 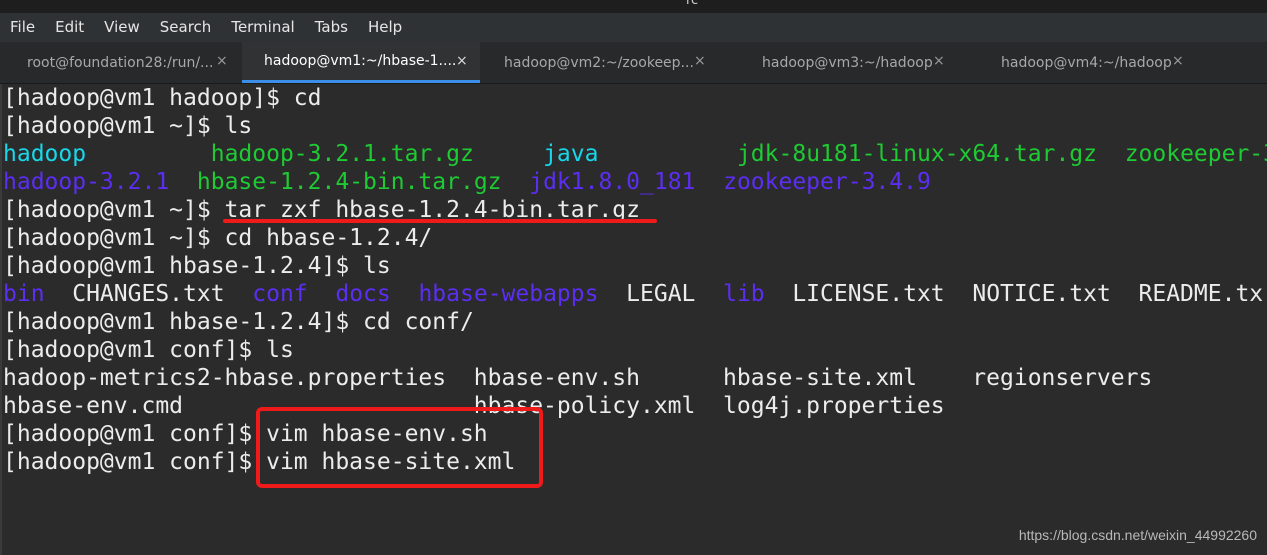 I want to click on terminal-segment: hadoop-3.2.1.tar.gz, so click(x=342, y=154).